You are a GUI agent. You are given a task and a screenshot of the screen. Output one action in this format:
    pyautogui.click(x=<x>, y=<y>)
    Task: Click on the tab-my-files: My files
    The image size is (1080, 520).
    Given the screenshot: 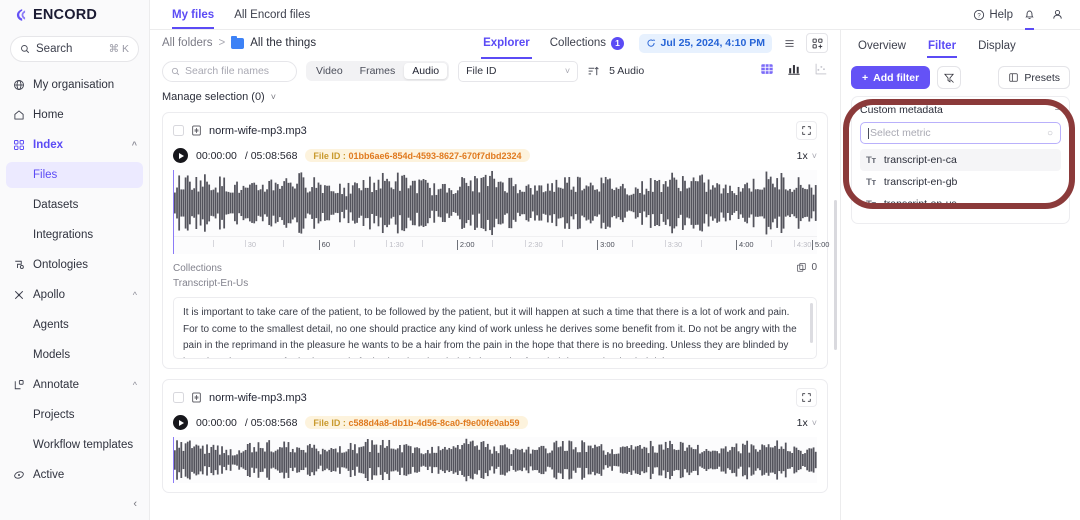 What is the action you would take?
    pyautogui.click(x=193, y=14)
    